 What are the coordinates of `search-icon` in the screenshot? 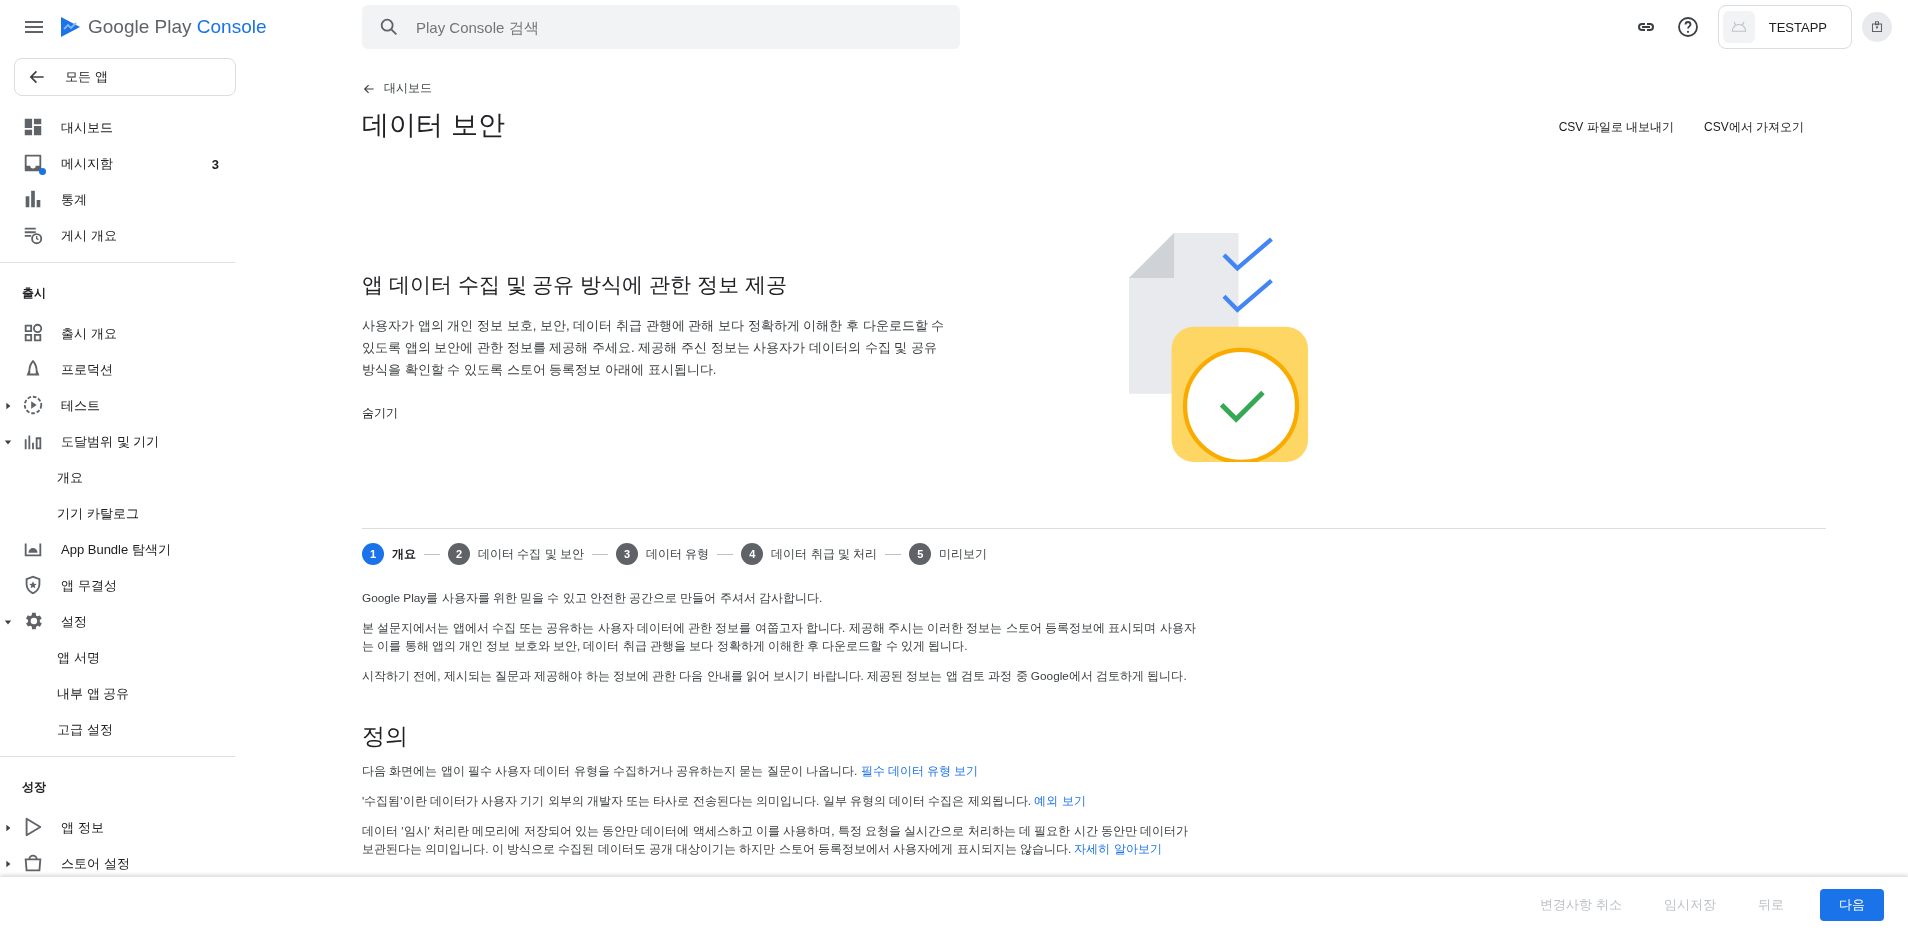 It's located at (389, 27).